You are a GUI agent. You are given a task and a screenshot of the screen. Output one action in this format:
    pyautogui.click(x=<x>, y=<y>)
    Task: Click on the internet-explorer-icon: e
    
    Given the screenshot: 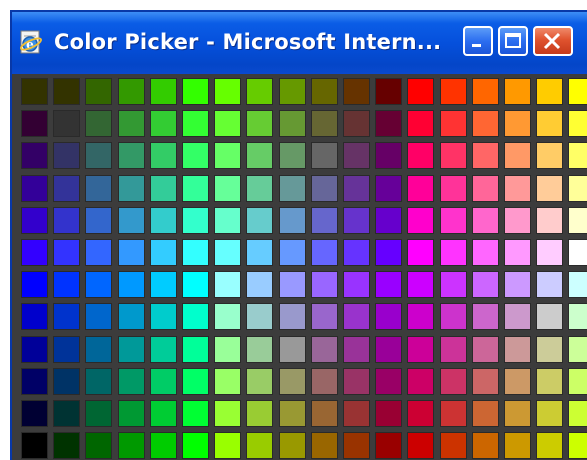 What is the action you would take?
    pyautogui.click(x=31, y=42)
    